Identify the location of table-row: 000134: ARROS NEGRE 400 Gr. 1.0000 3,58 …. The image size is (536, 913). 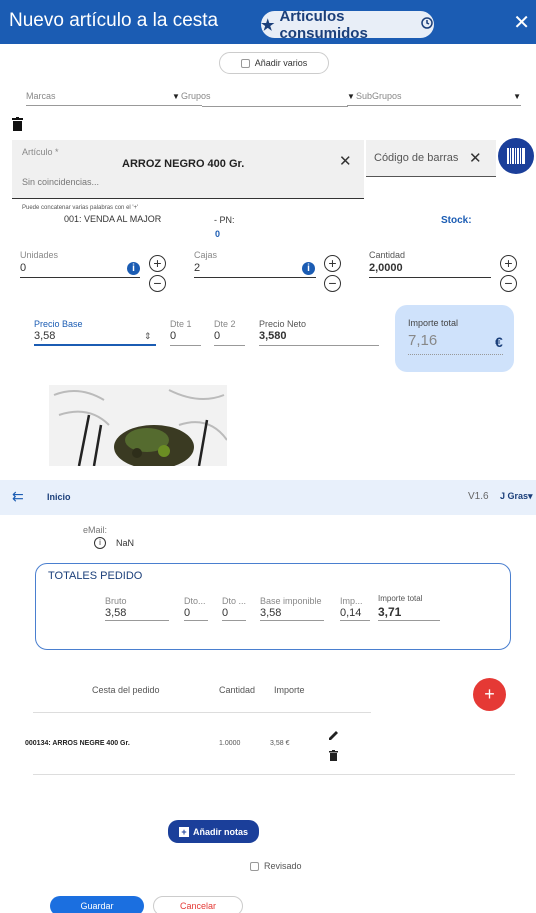
(270, 758).